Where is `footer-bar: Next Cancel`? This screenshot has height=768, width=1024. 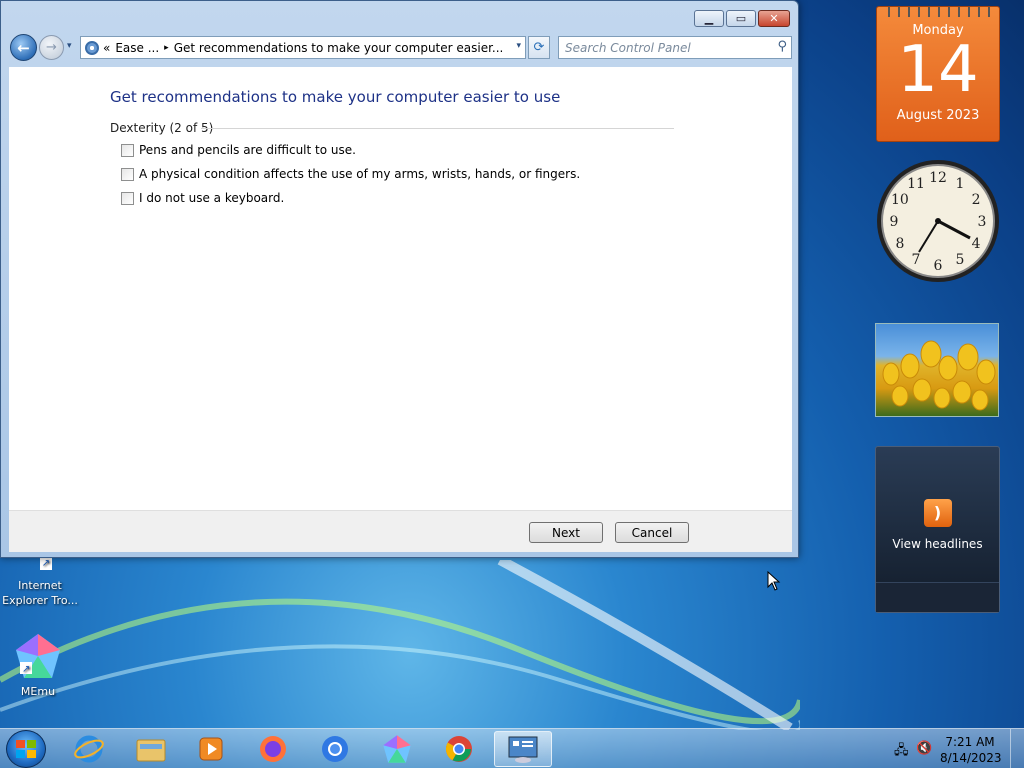 footer-bar: Next Cancel is located at coordinates (400, 531).